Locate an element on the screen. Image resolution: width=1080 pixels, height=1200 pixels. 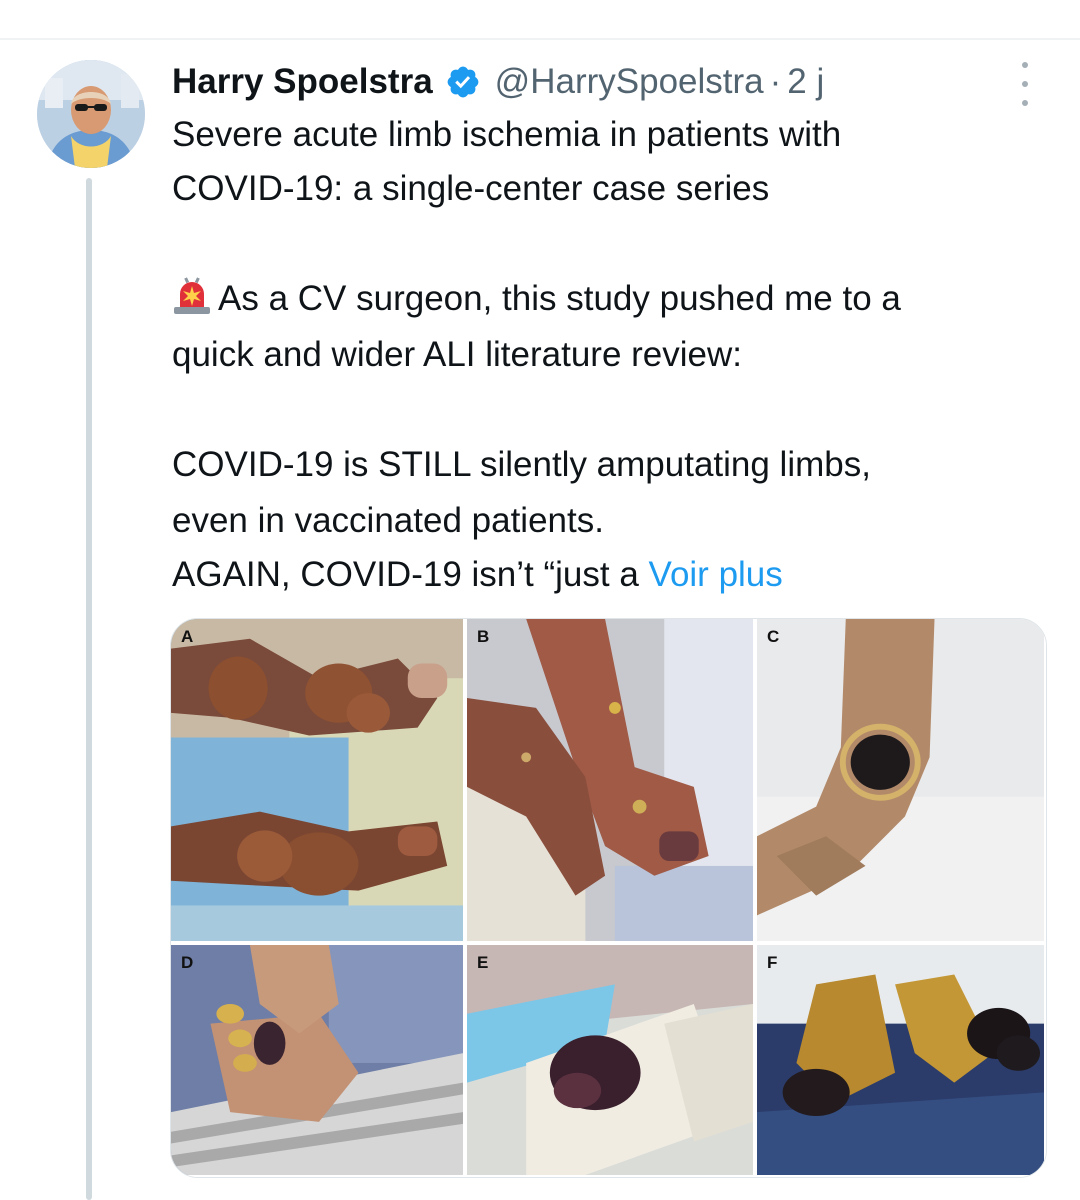
thread-line is located at coordinates (89, 689).